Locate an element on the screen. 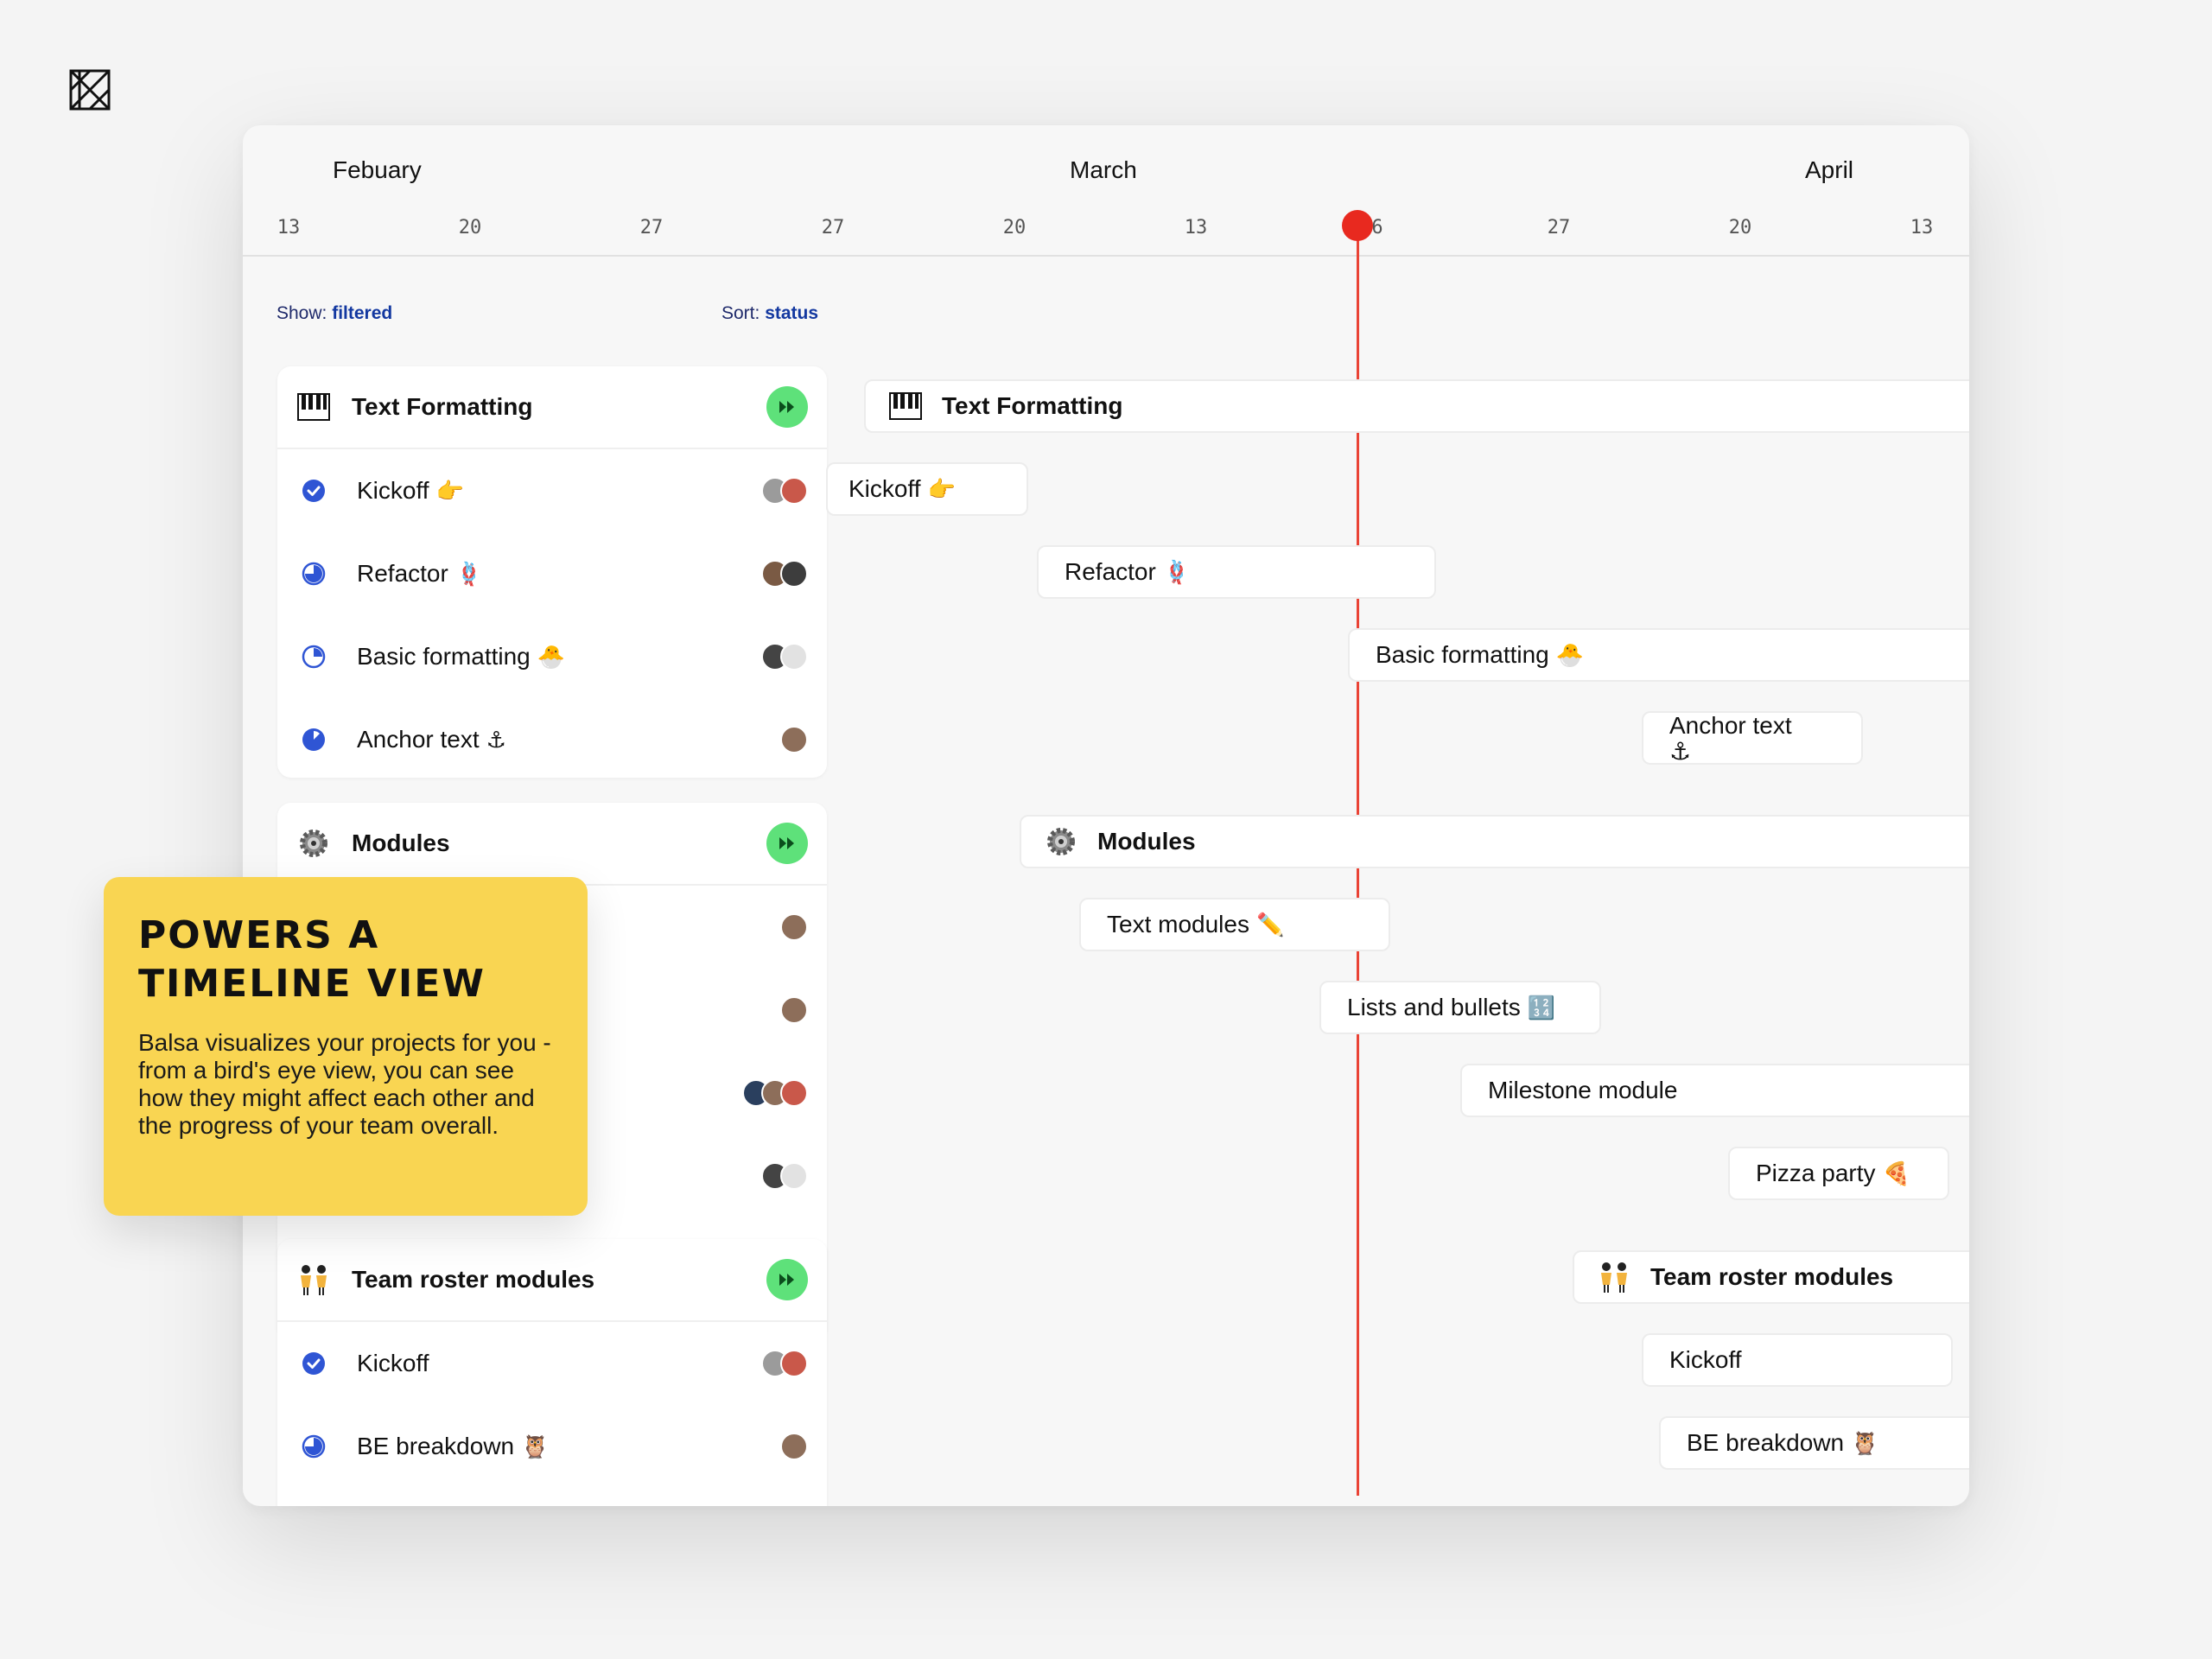  gantt-task-bar: Pizza party 🍕 is located at coordinates (1838, 1173).